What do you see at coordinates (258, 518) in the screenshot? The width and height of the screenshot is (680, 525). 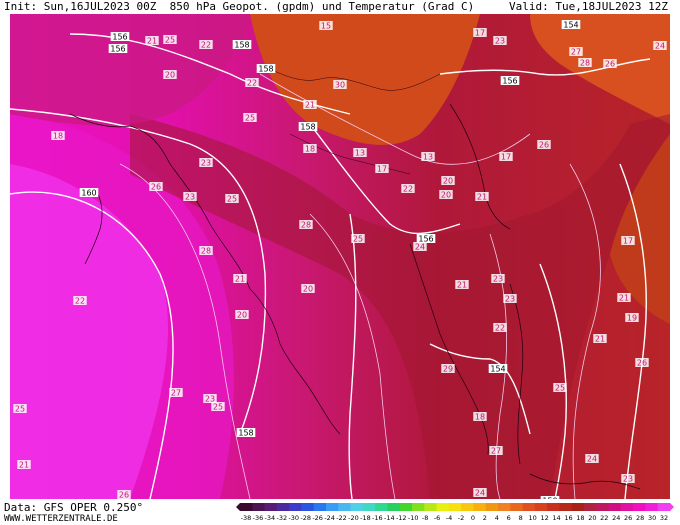 I see `colorbar-tick-label: -36` at bounding box center [258, 518].